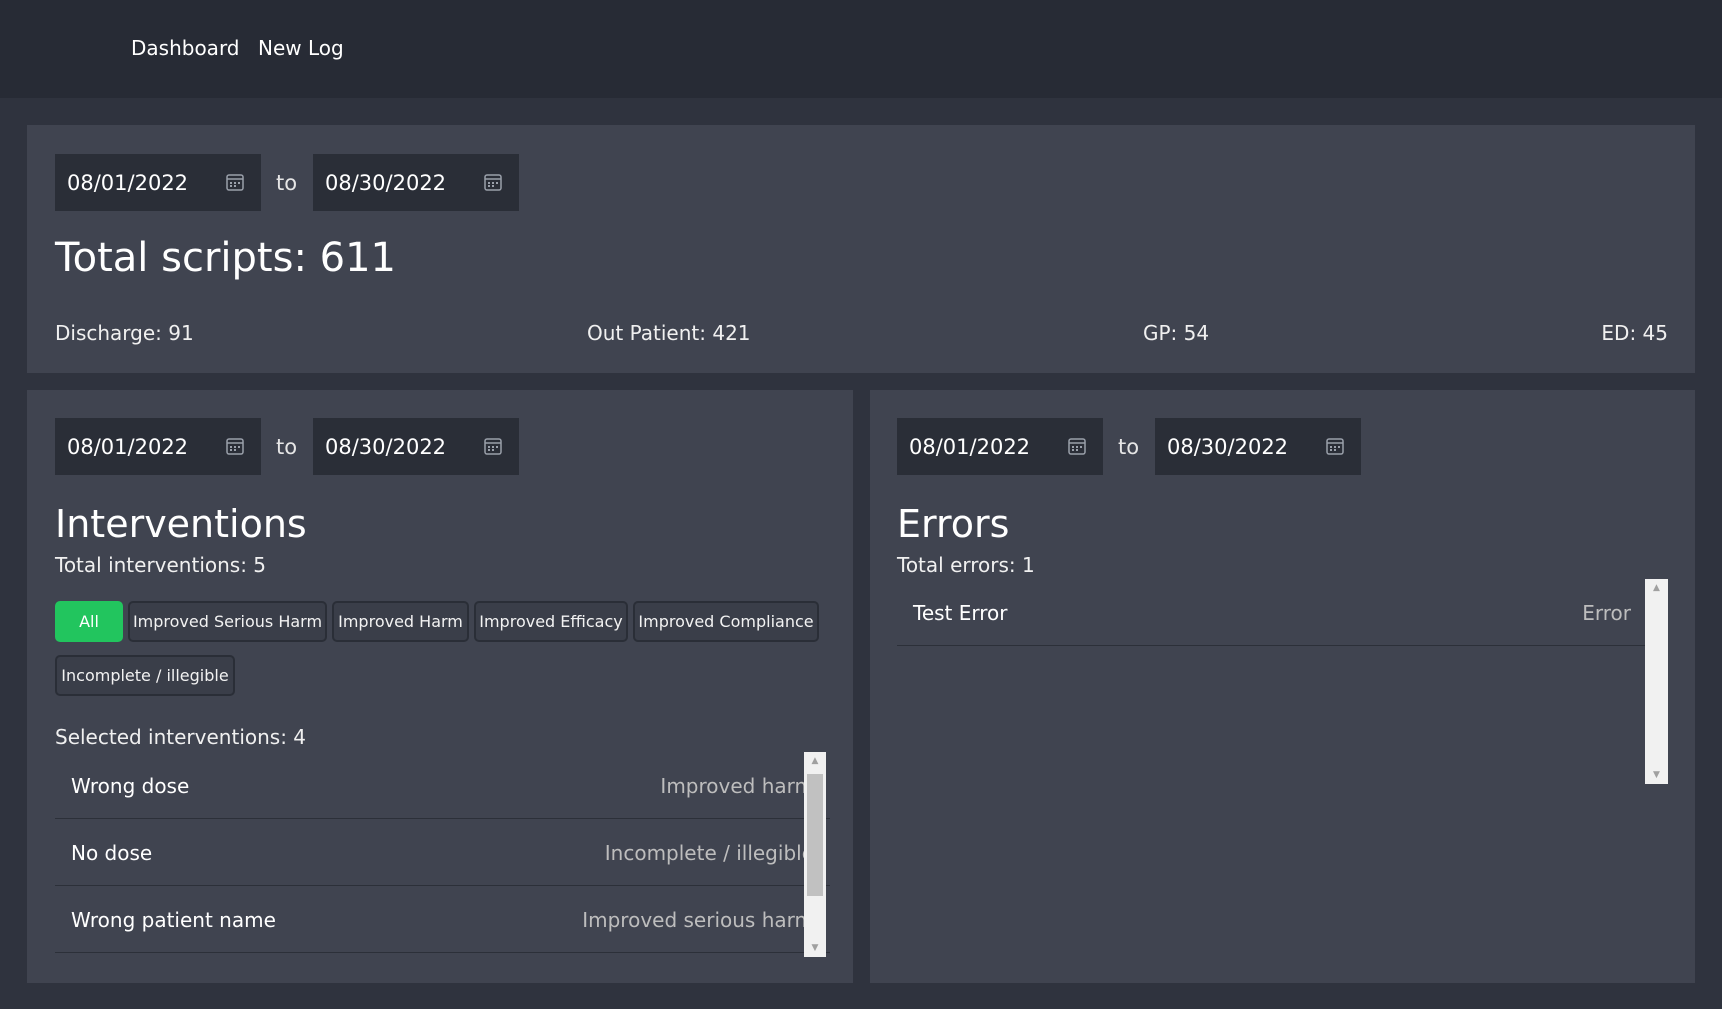 This screenshot has width=1722, height=1009. What do you see at coordinates (181, 524) in the screenshot?
I see `interventions-title: Interventions` at bounding box center [181, 524].